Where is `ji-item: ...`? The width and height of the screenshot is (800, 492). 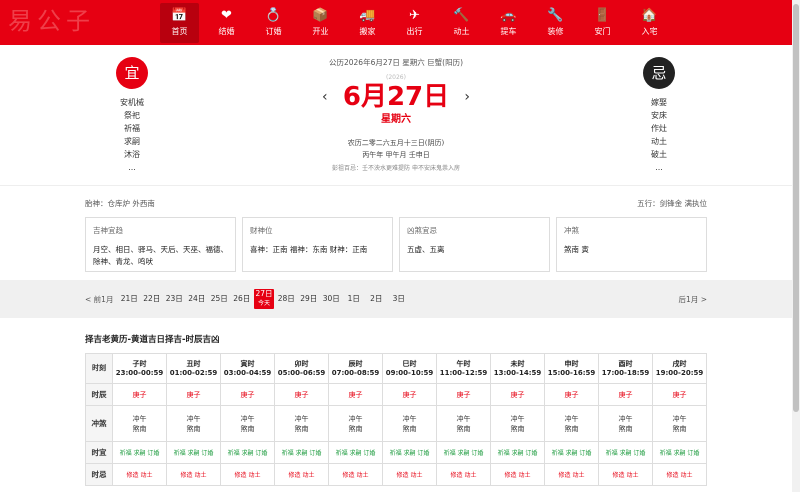
ji-item: ... is located at coordinates (659, 167).